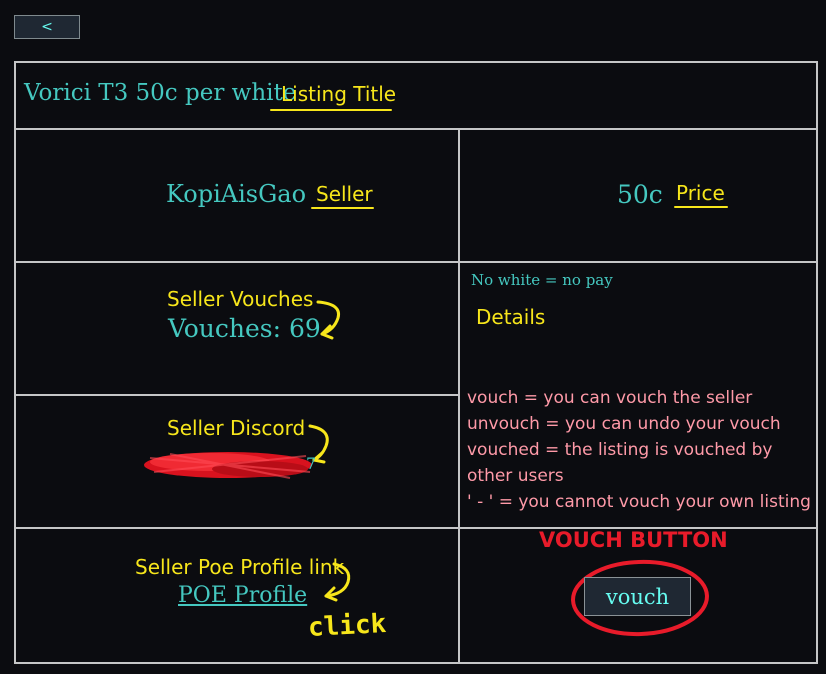 This screenshot has width=826, height=674. Describe the element at coordinates (236, 428) in the screenshot. I see `annotation-seller-discord: Seller Discord` at that location.